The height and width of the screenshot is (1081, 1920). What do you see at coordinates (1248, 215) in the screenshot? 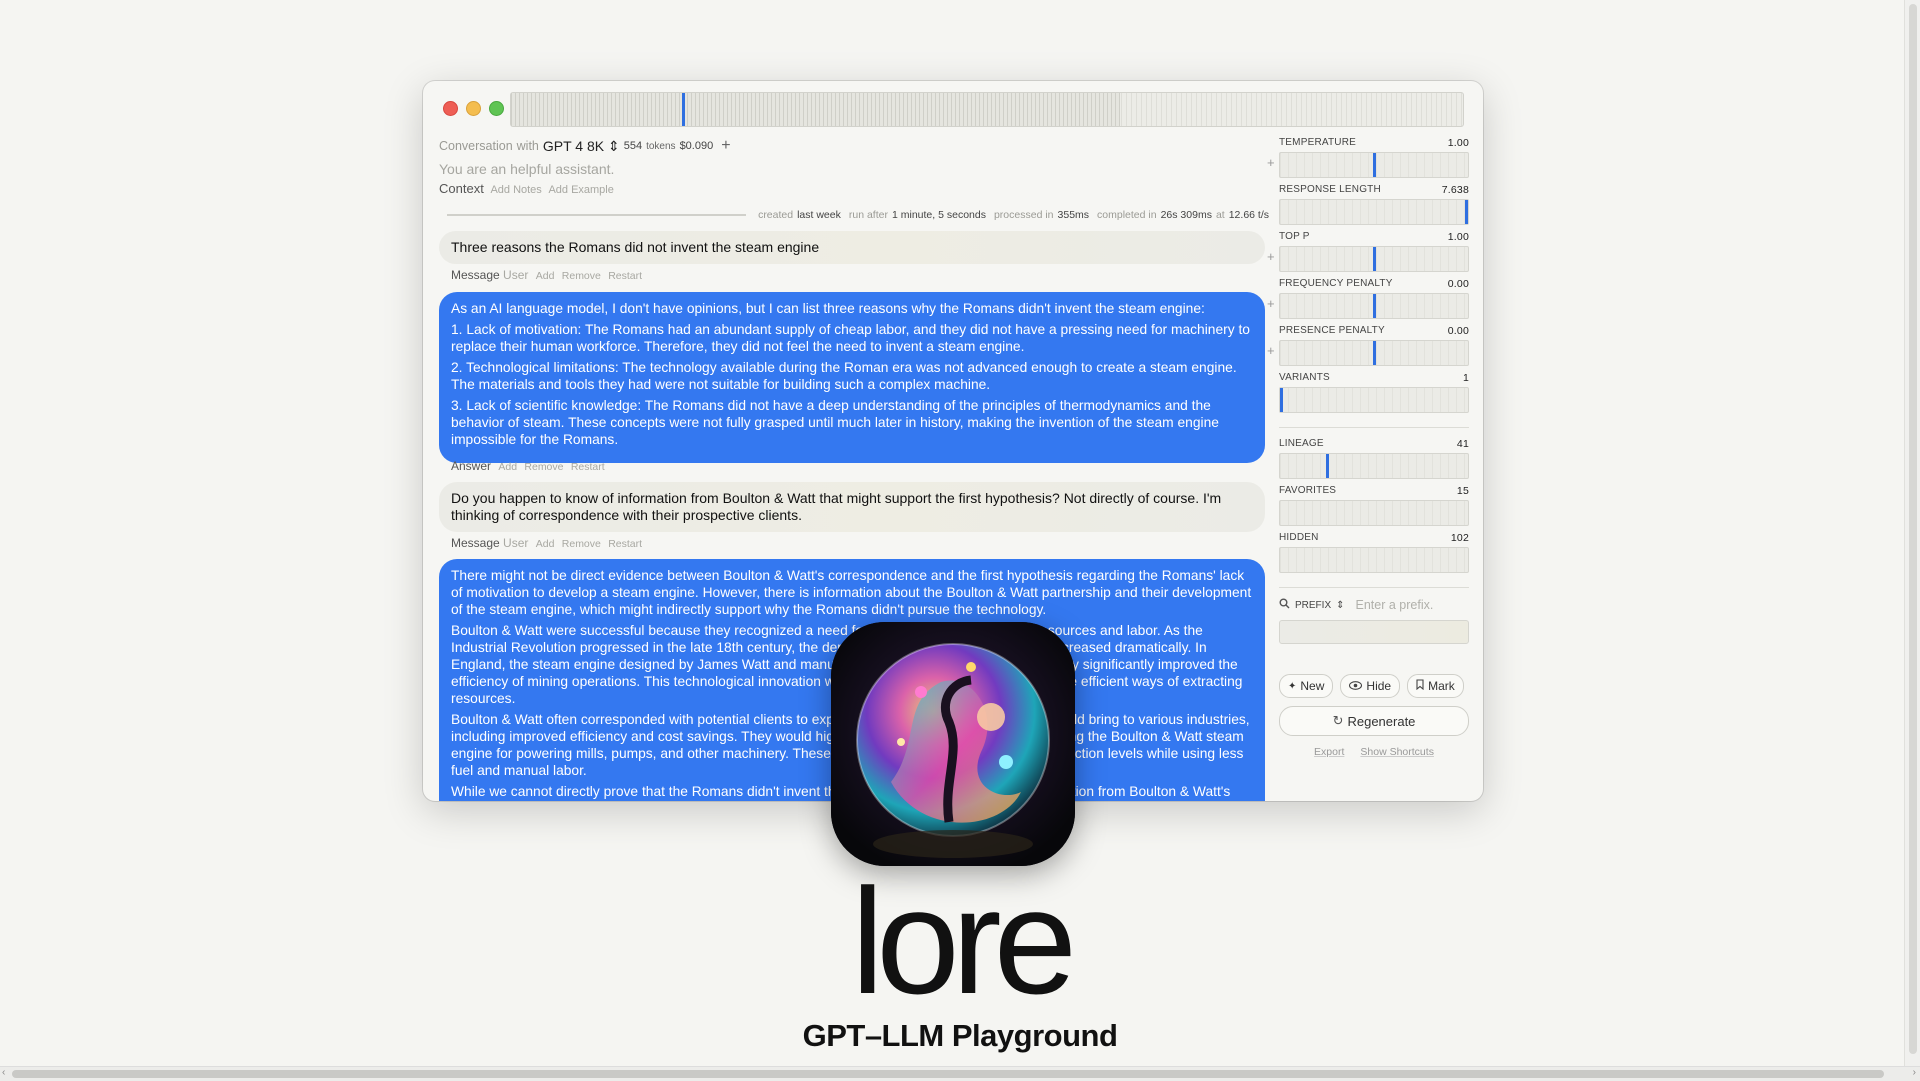
I see `rate-value: 12.66 t/s` at bounding box center [1248, 215].